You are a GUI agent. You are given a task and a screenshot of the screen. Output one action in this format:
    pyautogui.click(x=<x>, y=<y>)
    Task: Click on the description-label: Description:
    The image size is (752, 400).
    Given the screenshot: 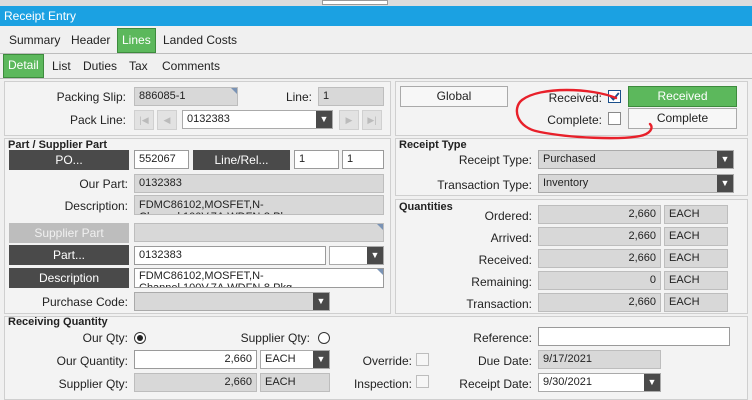 What is the action you would take?
    pyautogui.click(x=96, y=206)
    